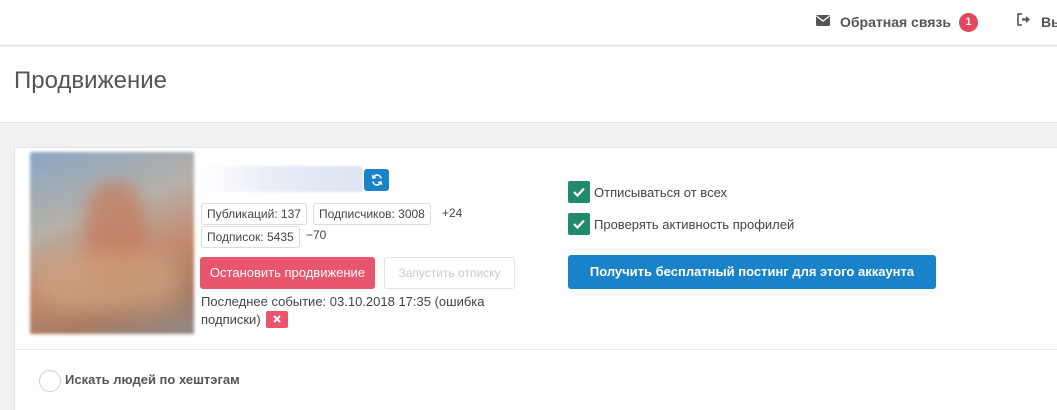  I want to click on feedback-count-badge: 1, so click(968, 22).